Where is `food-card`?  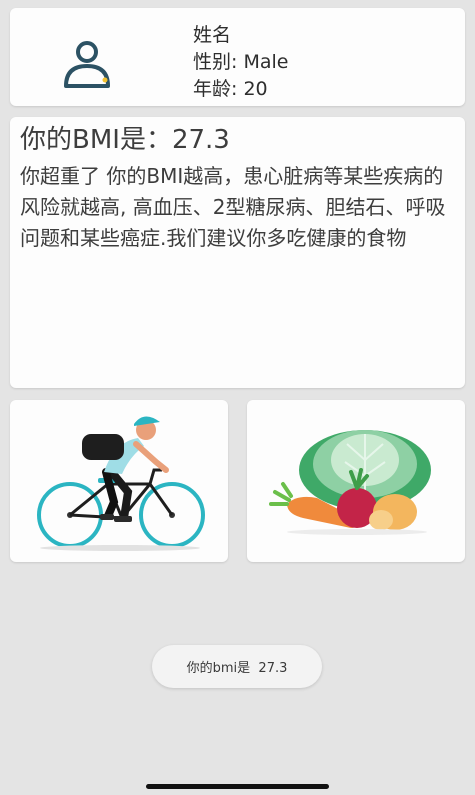
food-card is located at coordinates (356, 481).